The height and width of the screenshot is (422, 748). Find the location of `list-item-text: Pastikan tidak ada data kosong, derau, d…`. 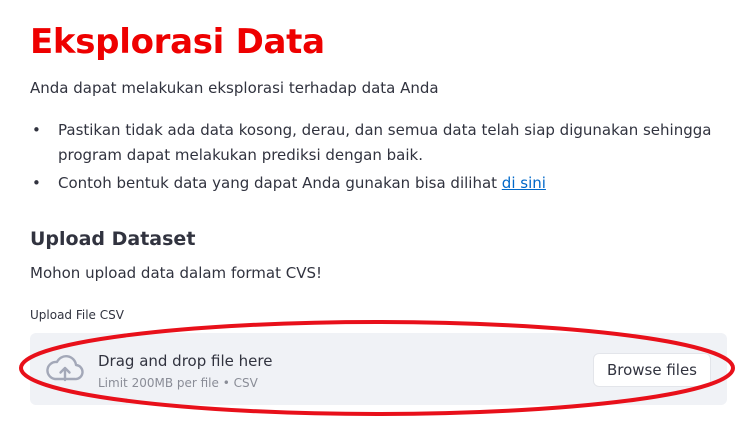

list-item-text: Pastikan tidak ada data kosong, derau, d… is located at coordinates (385, 142).